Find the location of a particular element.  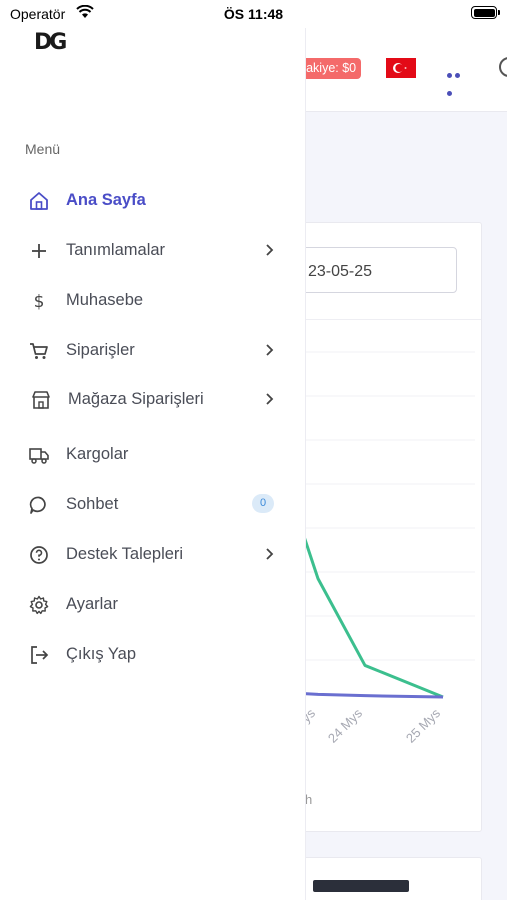

logout-icon is located at coordinates (39, 655).